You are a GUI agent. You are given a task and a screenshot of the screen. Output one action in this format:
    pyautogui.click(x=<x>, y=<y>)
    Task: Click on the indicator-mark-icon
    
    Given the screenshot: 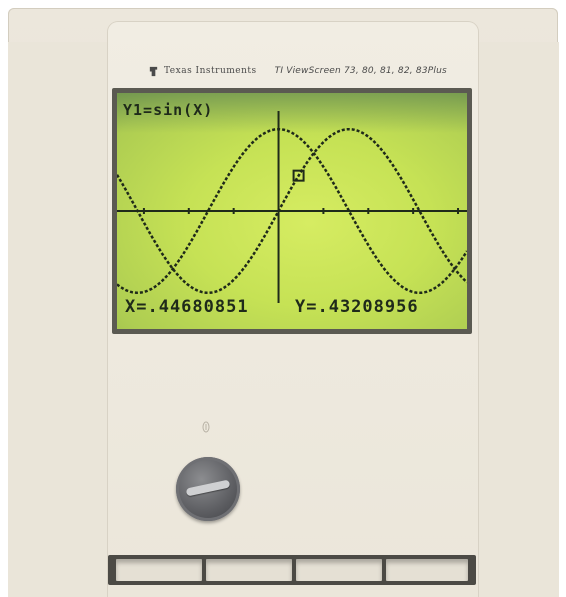 What is the action you would take?
    pyautogui.click(x=206, y=427)
    